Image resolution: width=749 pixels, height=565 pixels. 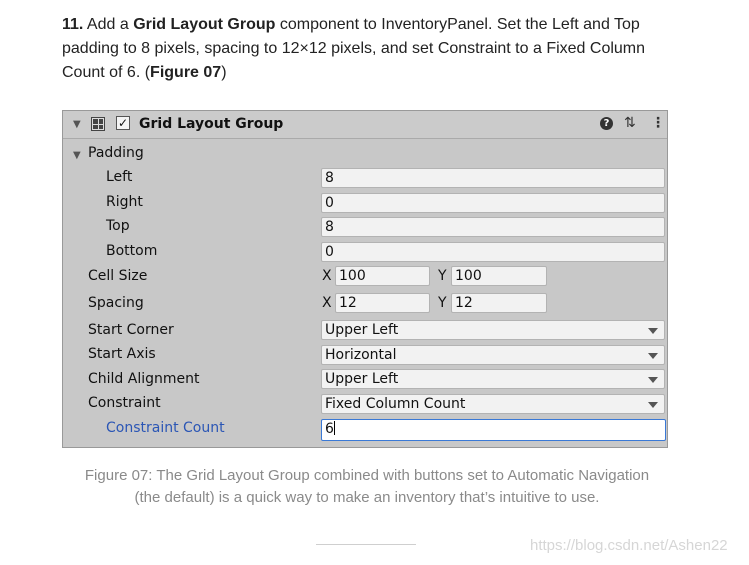 What do you see at coordinates (73, 24) in the screenshot?
I see `step-number: 11.` at bounding box center [73, 24].